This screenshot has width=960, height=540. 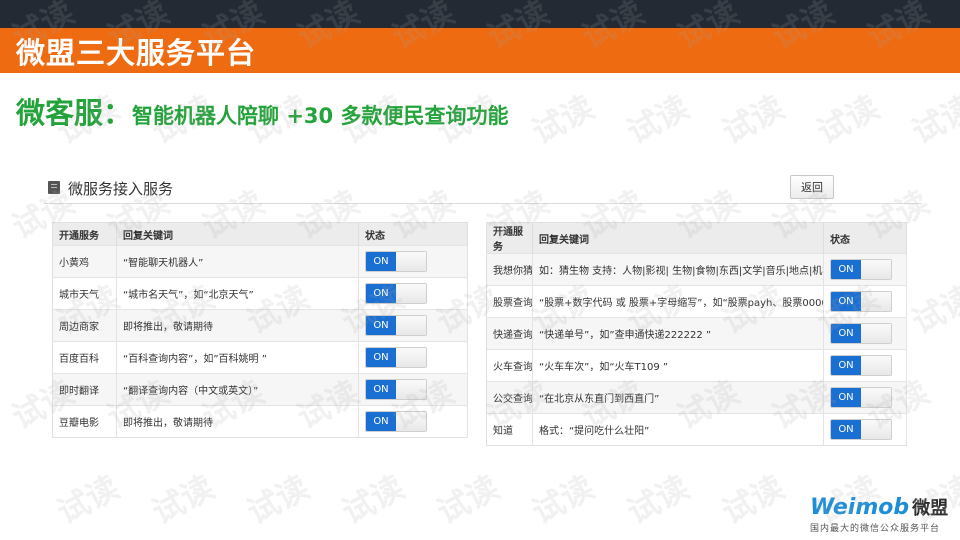 What do you see at coordinates (678, 429) in the screenshot?
I see `reply-keyword: 格式：“提问吃什么壮阳”` at bounding box center [678, 429].